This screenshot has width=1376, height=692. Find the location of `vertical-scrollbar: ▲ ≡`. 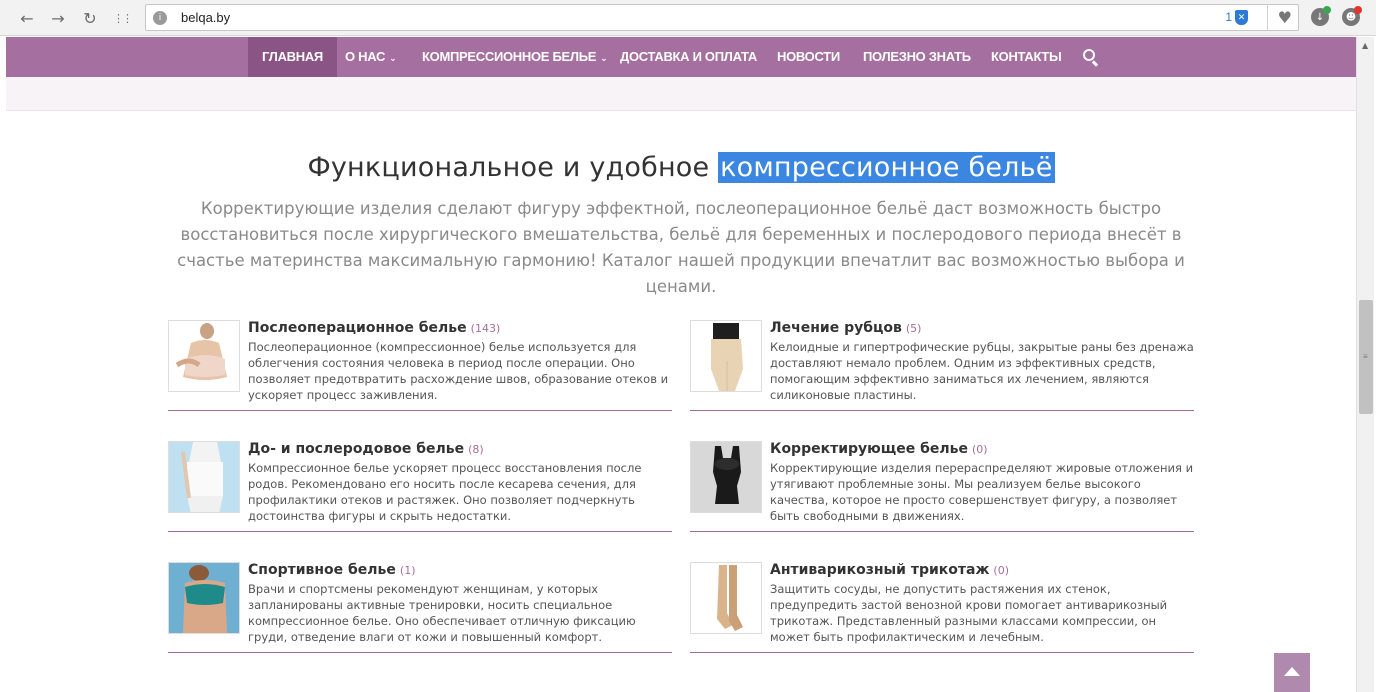

vertical-scrollbar: ▲ ≡ is located at coordinates (1365, 364).